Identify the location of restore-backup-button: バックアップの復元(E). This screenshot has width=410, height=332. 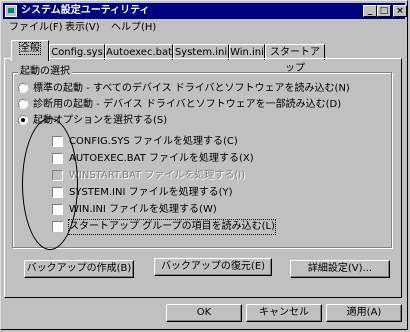
(213, 267).